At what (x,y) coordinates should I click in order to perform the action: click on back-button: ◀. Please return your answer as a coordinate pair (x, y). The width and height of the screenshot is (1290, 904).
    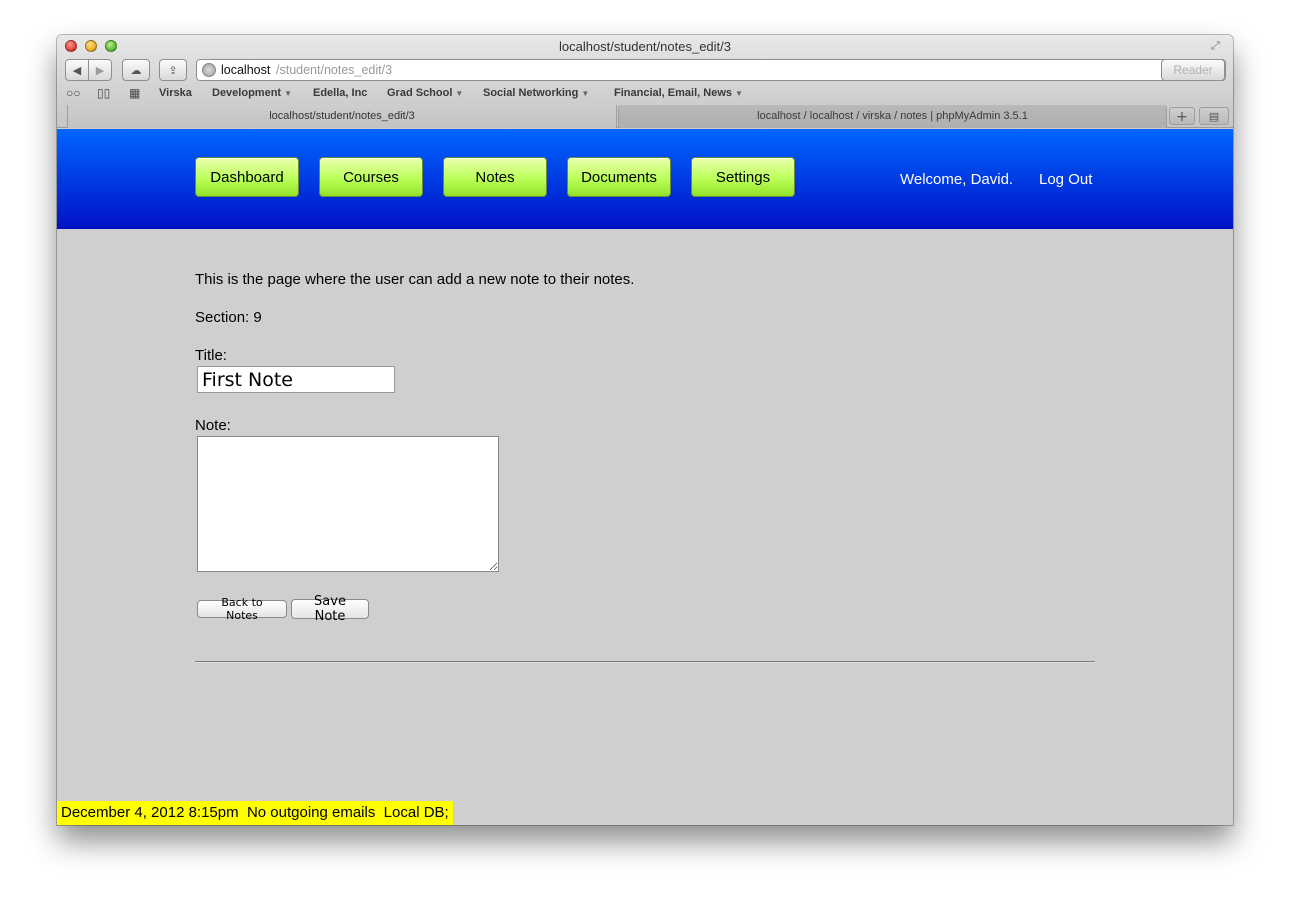
    Looking at the image, I should click on (77, 70).